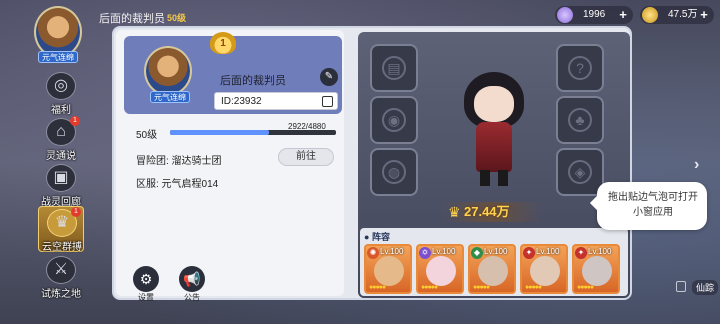 The width and height of the screenshot is (720, 324). I want to click on equip-slot-back: ?, so click(580, 68).